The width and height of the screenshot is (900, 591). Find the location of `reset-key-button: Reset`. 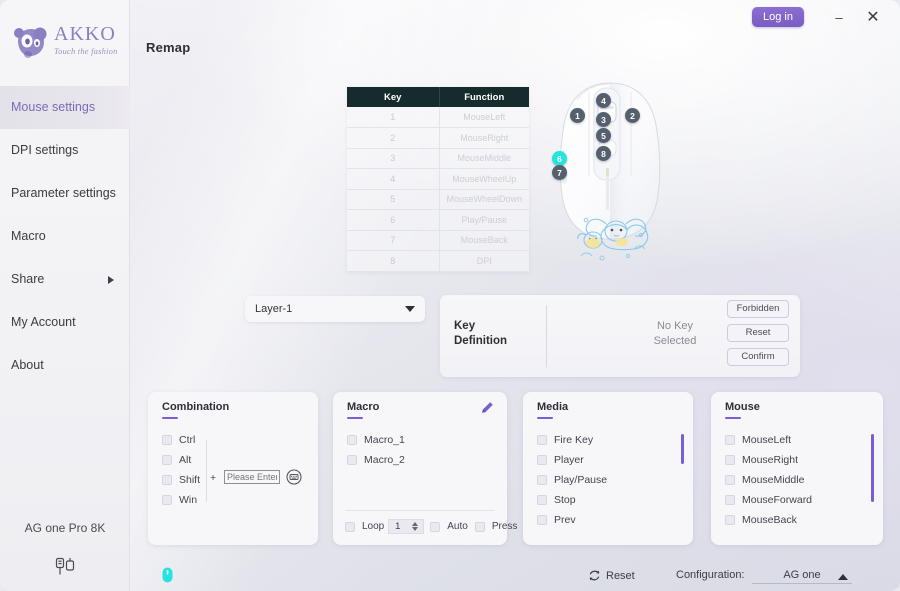

reset-key-button: Reset is located at coordinates (758, 333).